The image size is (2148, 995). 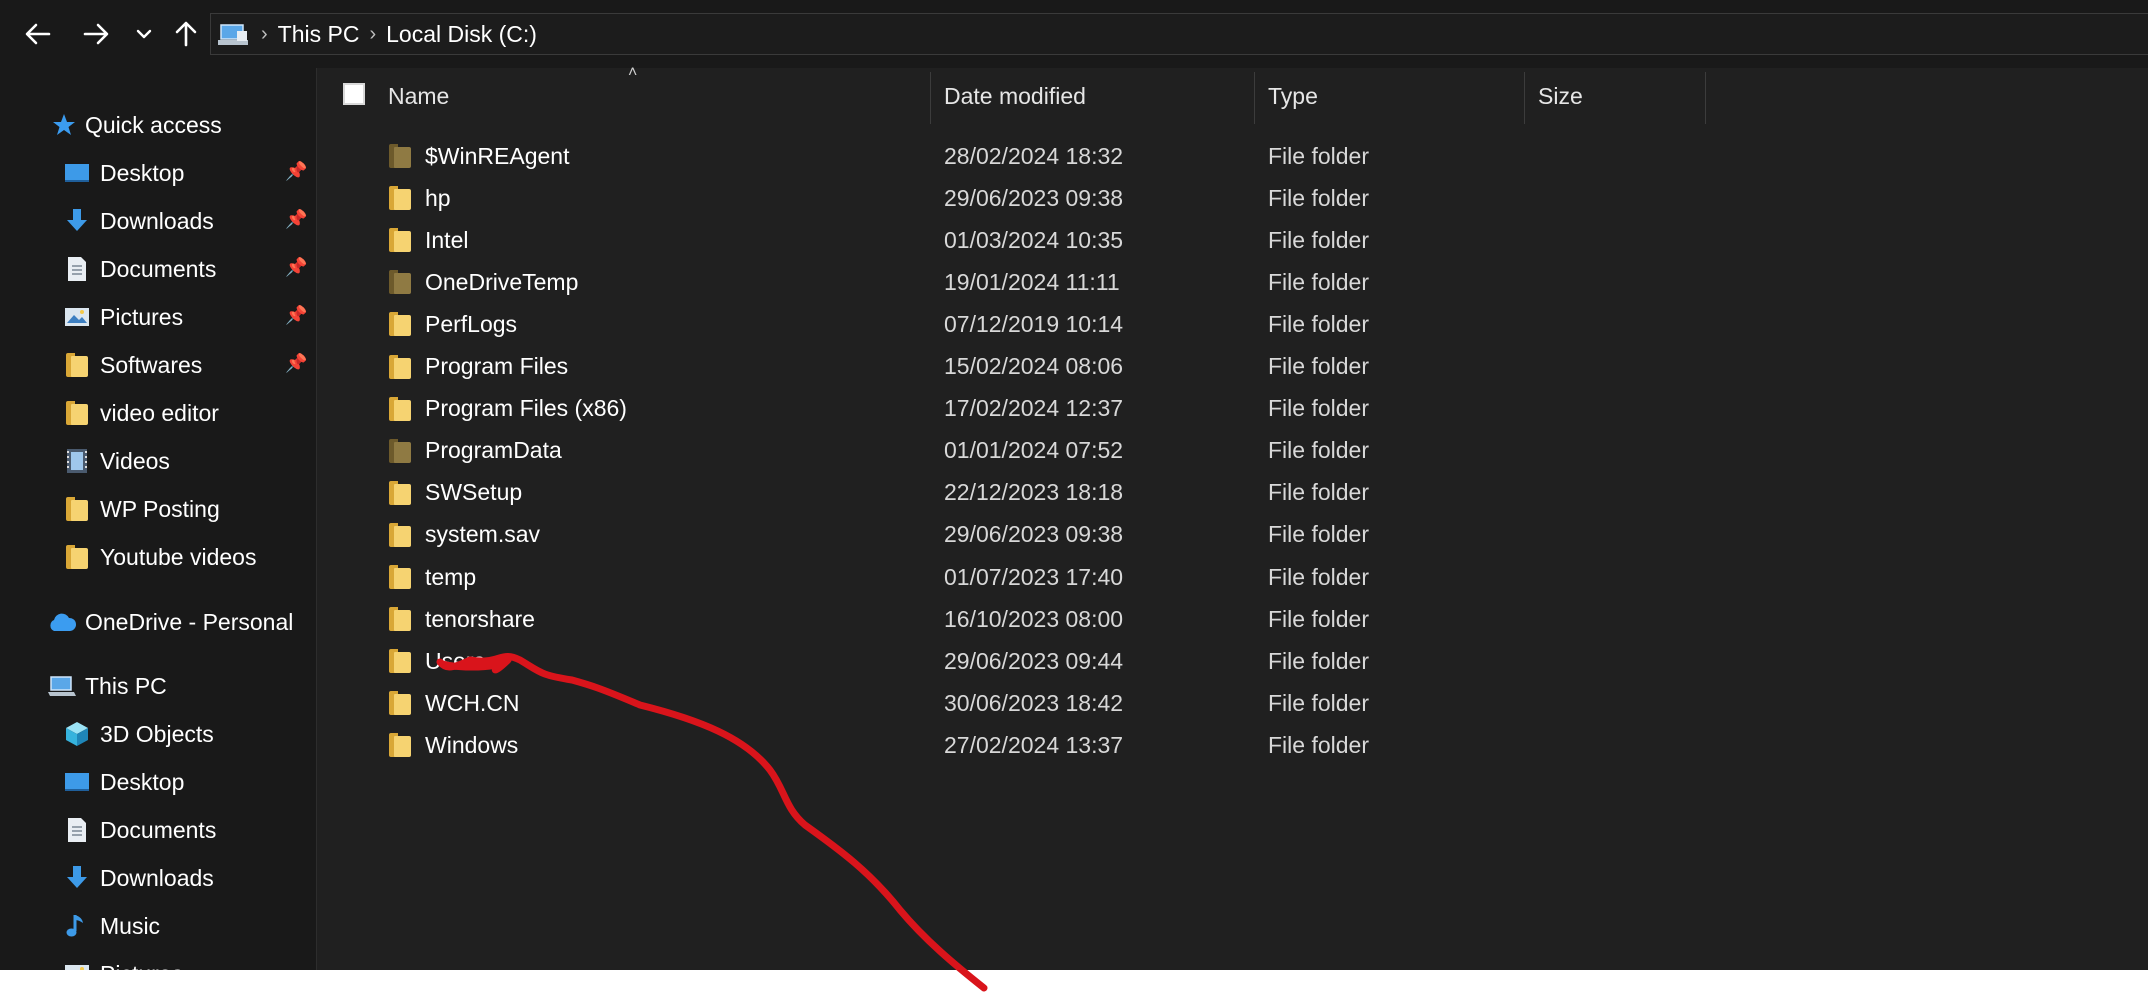 I want to click on breadcrumb-local-disk: Local Disk (C:), so click(x=461, y=34).